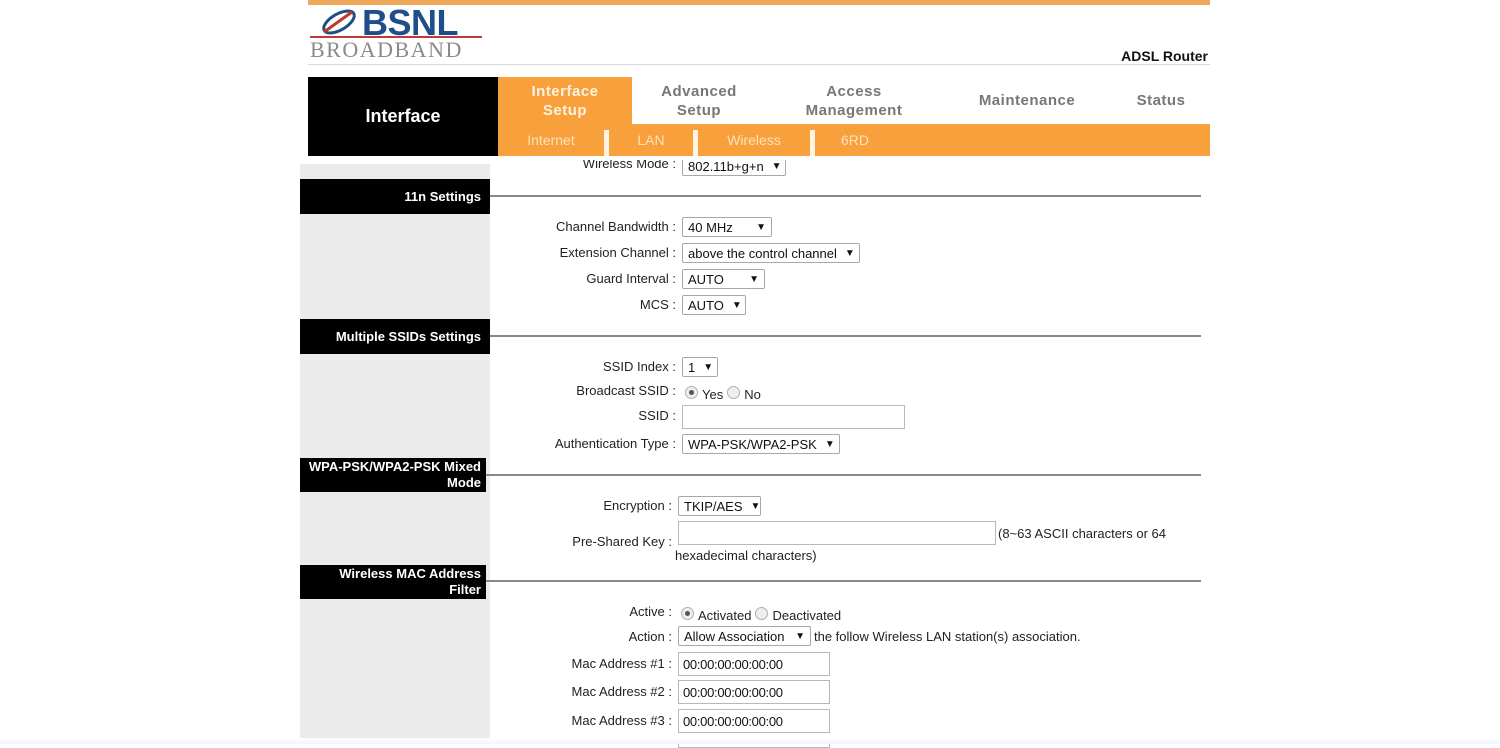  What do you see at coordinates (762, 253) in the screenshot?
I see `select-value: above the control channel` at bounding box center [762, 253].